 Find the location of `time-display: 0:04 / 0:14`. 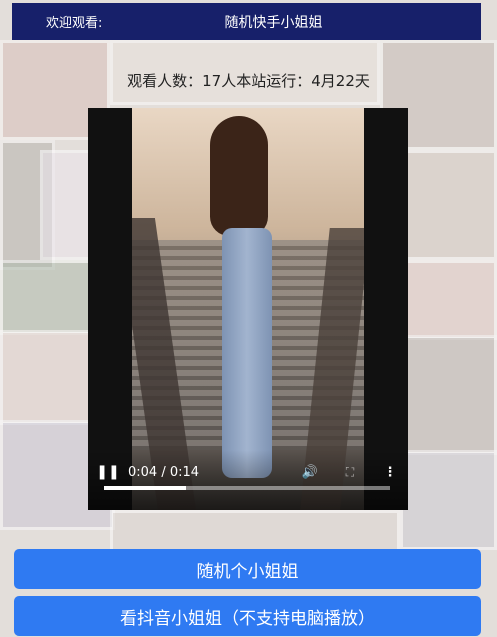

time-display: 0:04 / 0:14 is located at coordinates (164, 472).